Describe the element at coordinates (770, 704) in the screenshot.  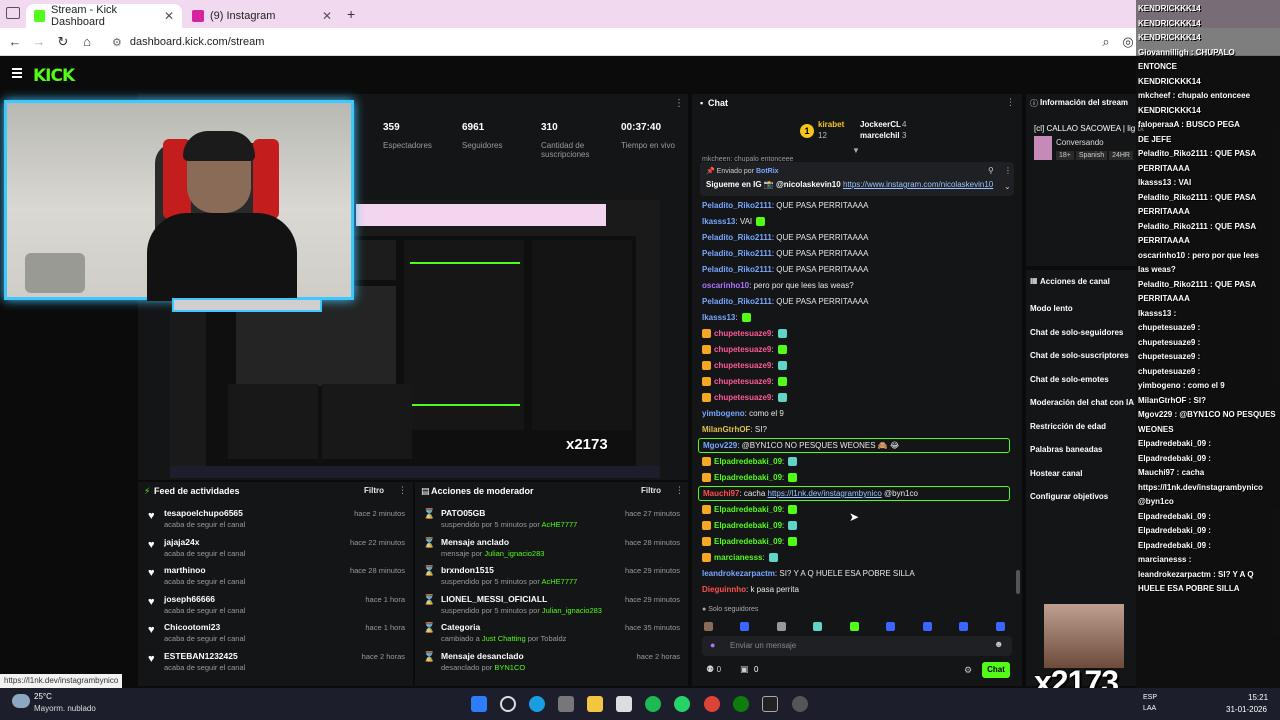
I see `app-icon` at that location.